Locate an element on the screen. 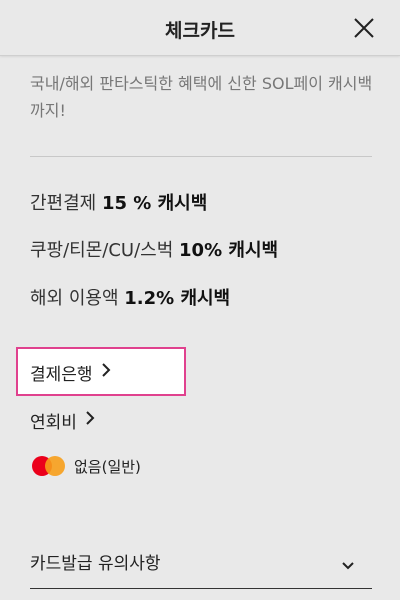 The width and height of the screenshot is (400, 600). close-icon is located at coordinates (364, 28).